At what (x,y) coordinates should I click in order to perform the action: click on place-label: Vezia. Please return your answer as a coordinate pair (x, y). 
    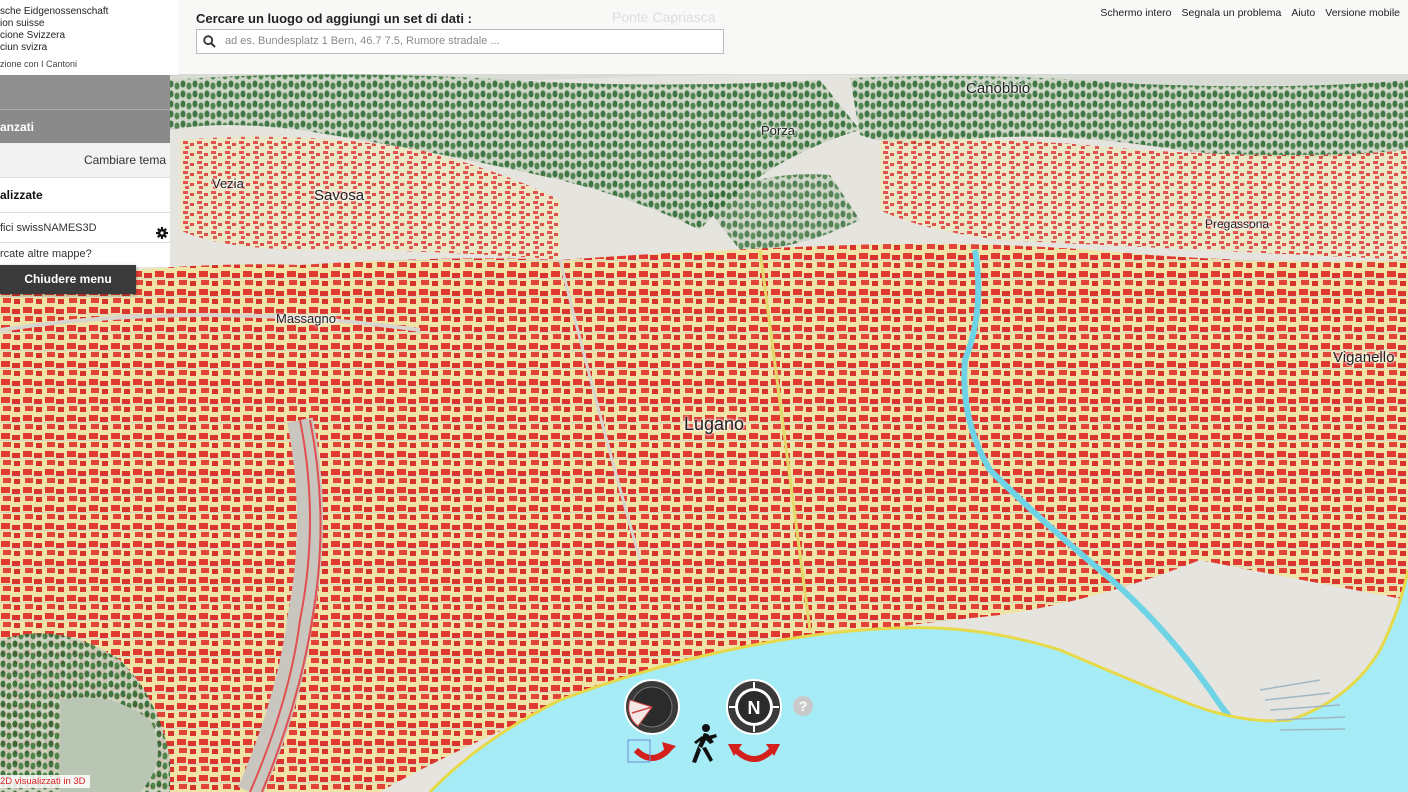
    Looking at the image, I should click on (228, 183).